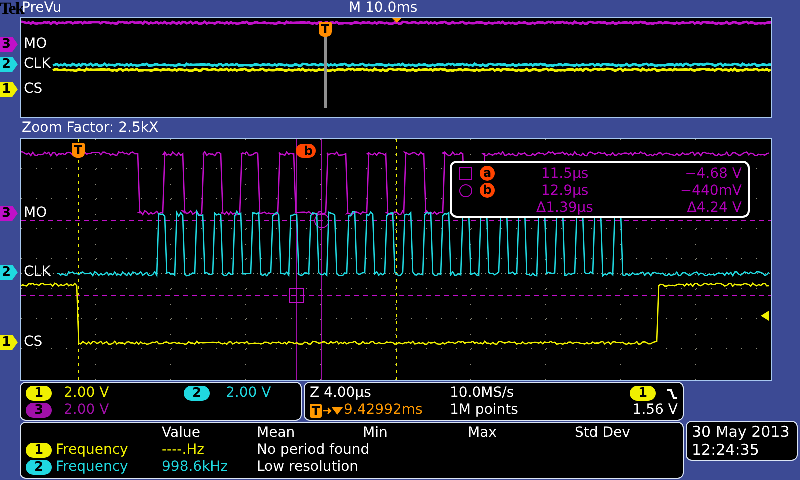  Describe the element at coordinates (487, 190) in the screenshot. I see `cursor-badge: b` at that location.